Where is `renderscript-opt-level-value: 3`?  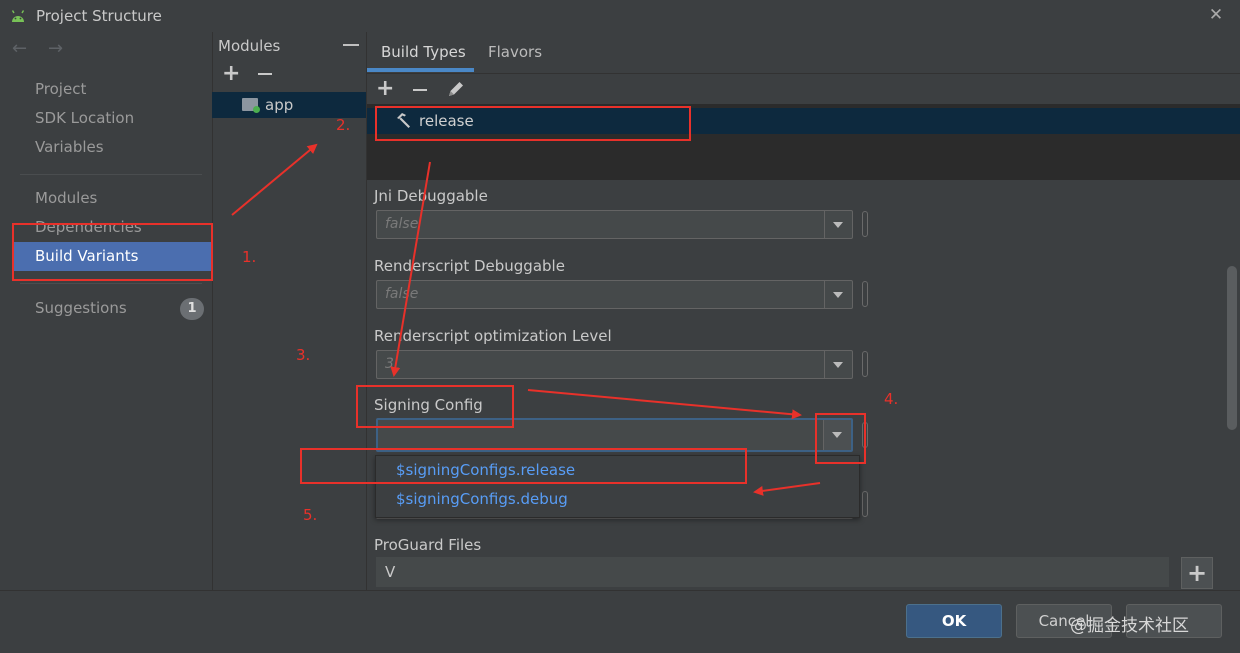 renderscript-opt-level-value: 3 is located at coordinates (389, 364).